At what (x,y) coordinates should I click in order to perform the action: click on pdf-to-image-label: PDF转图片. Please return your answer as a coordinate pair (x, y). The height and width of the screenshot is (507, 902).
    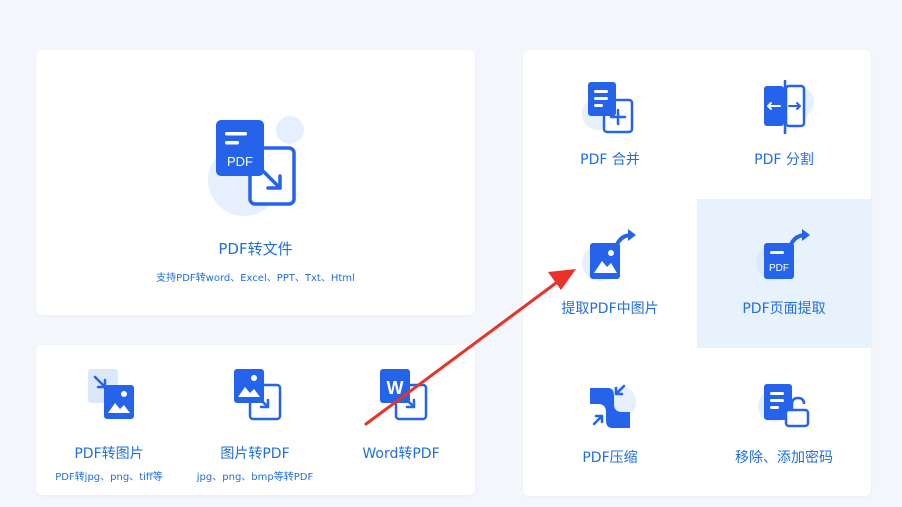
    Looking at the image, I should click on (109, 454).